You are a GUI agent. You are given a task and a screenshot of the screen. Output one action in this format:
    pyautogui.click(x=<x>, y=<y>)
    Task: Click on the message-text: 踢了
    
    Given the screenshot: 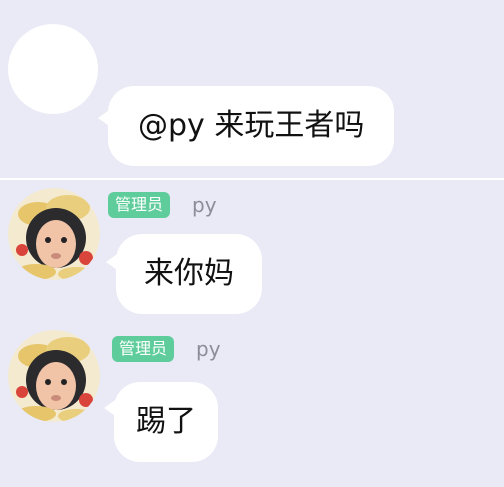 What is the action you would take?
    pyautogui.click(x=166, y=421)
    